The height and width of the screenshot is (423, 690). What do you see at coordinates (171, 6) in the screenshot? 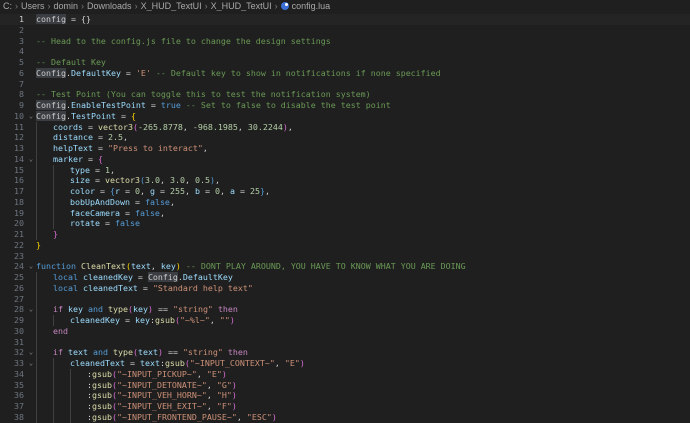
I see `breadcrumb-item-folder: X_HUD_TextUI` at bounding box center [171, 6].